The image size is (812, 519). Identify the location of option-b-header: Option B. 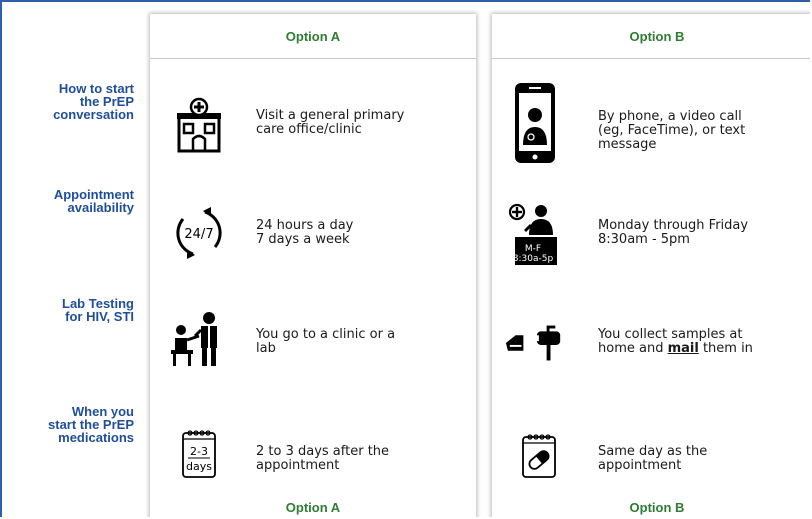
(651, 36).